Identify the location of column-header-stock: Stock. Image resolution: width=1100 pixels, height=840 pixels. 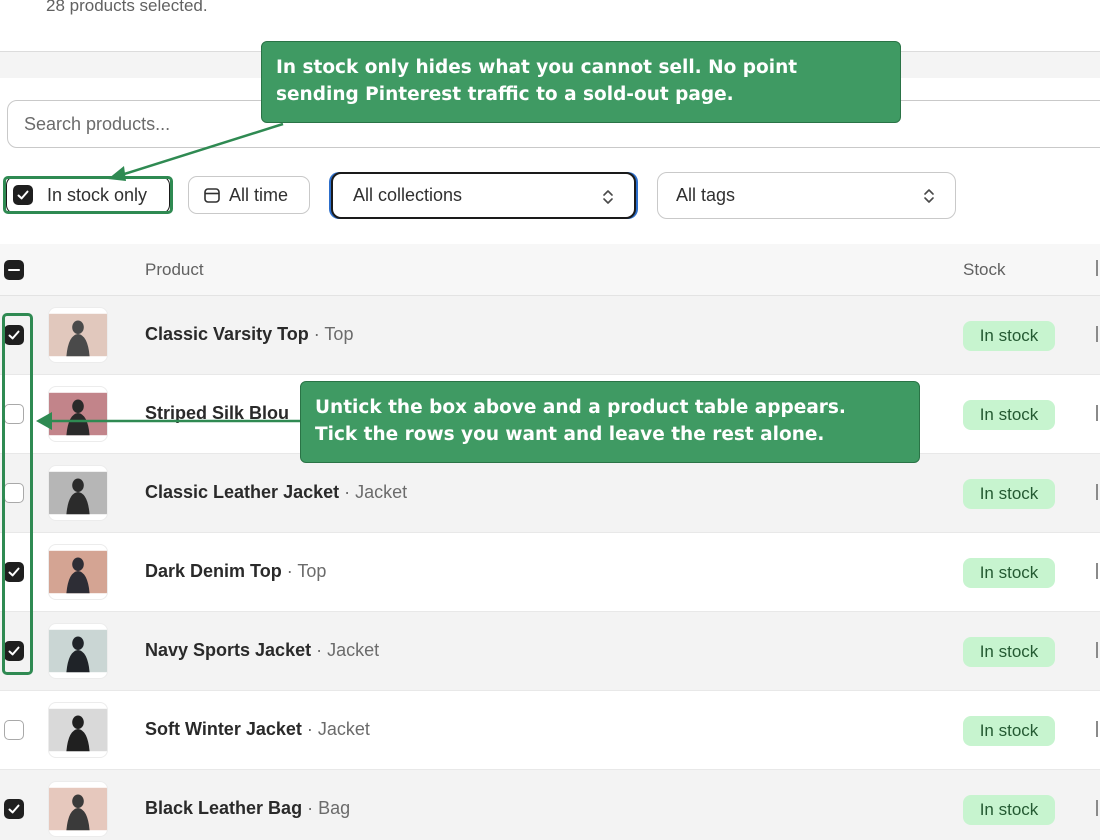
(984, 269).